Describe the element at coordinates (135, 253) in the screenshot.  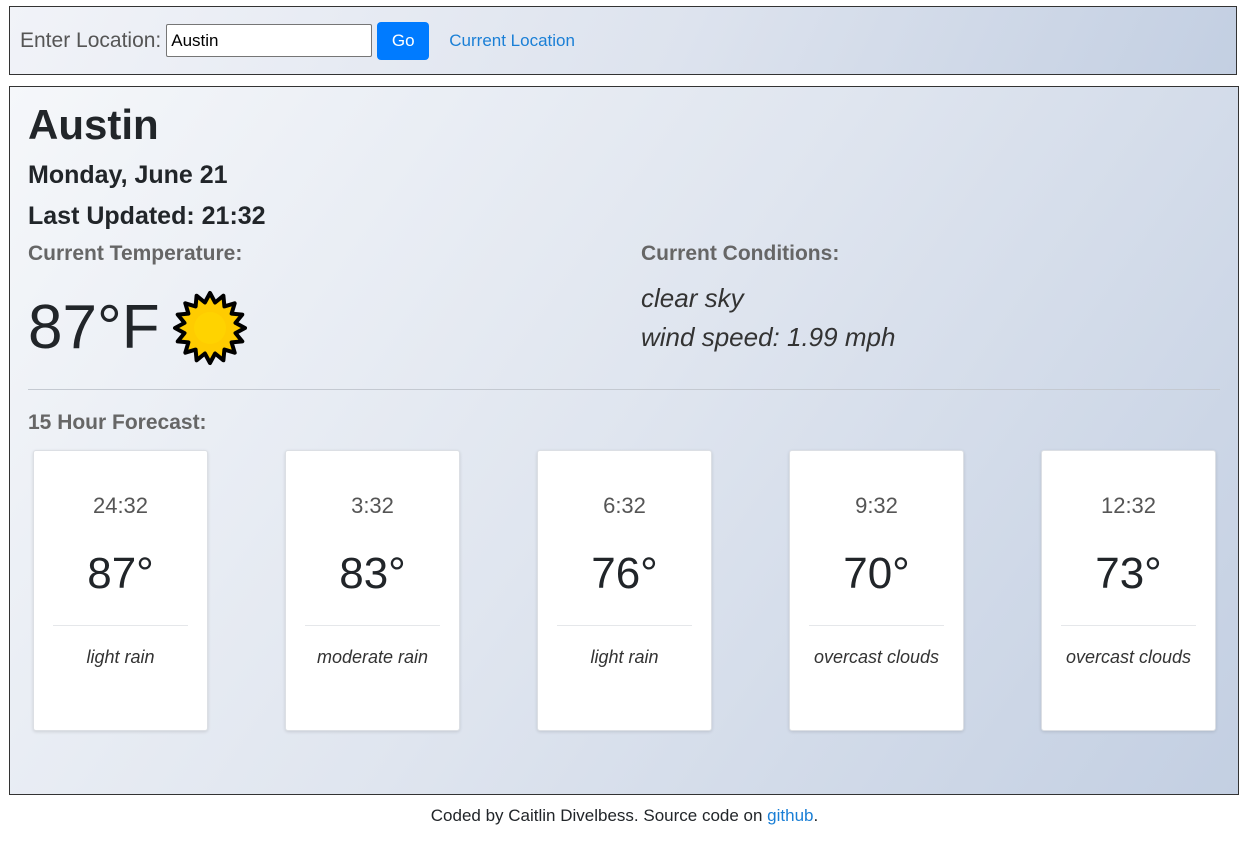
I see `current-temperature-label: Current Temperature:` at that location.